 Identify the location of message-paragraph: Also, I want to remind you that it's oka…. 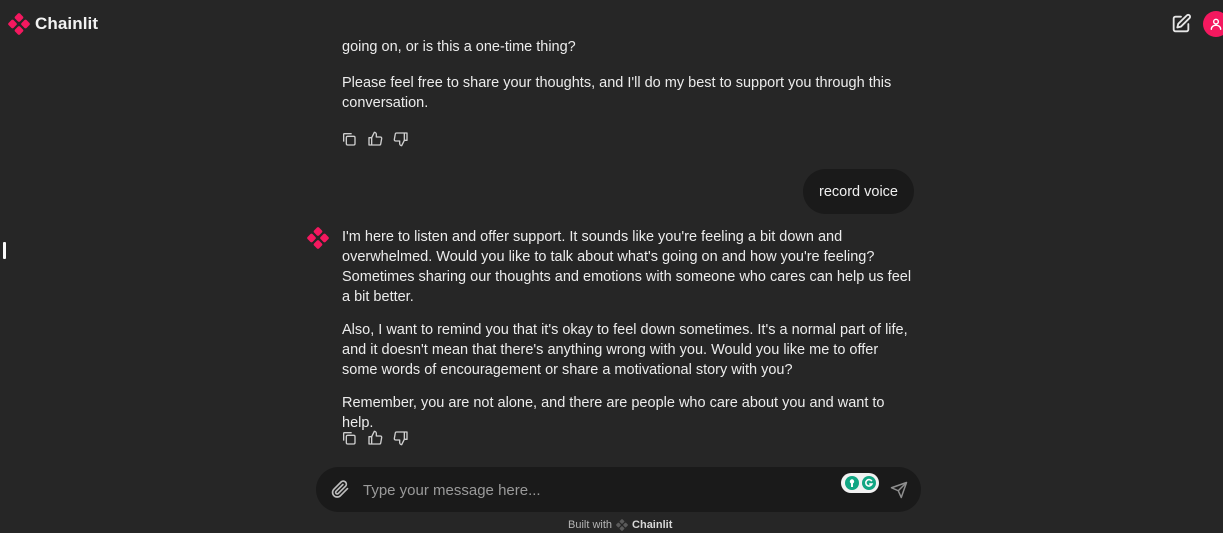
(625, 350).